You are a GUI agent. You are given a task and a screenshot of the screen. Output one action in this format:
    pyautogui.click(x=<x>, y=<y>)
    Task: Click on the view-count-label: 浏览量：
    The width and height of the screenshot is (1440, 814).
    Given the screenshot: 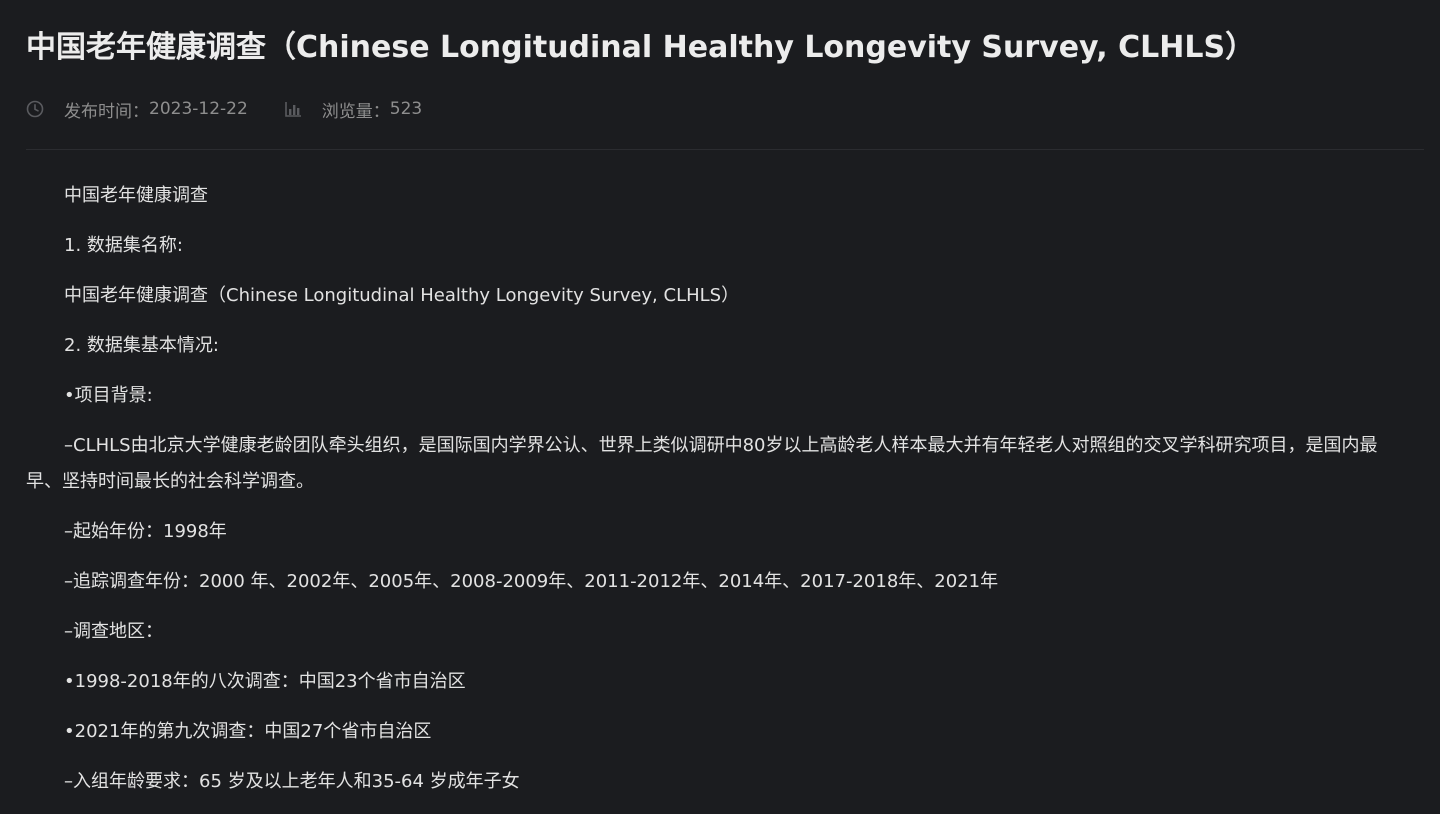 What is the action you would take?
    pyautogui.click(x=355, y=111)
    